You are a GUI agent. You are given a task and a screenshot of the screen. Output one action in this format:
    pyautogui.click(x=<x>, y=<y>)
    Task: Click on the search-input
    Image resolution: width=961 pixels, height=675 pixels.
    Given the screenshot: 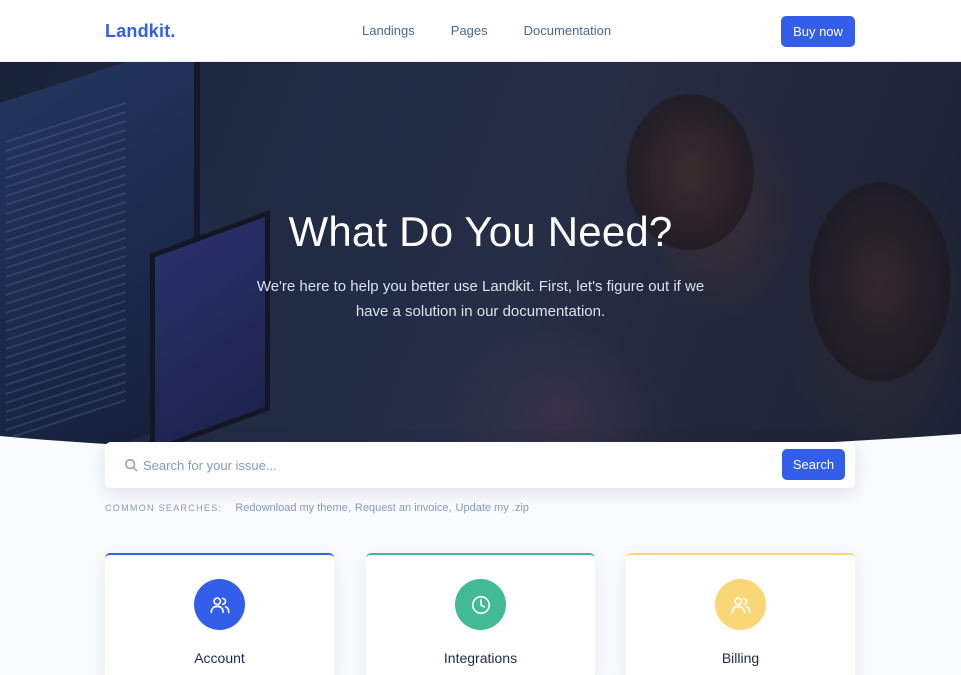 What is the action you would take?
    pyautogui.click(x=453, y=465)
    